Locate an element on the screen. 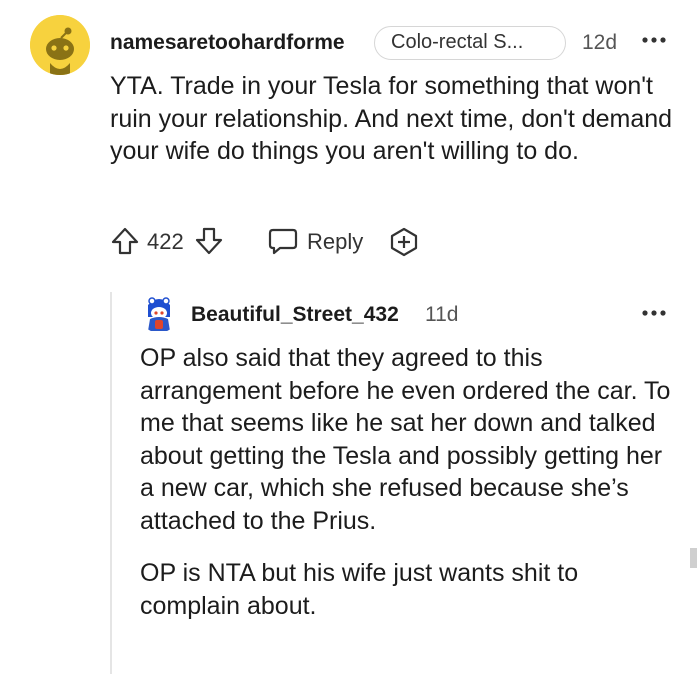 This screenshot has height=674, width=700. reply-user-avatar is located at coordinates (159, 314).